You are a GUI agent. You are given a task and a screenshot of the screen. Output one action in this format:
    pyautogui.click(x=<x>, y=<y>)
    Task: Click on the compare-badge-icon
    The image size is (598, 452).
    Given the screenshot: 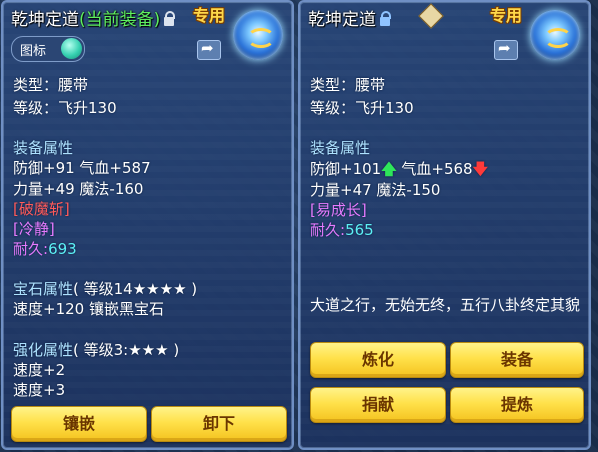 What is the action you would take?
    pyautogui.click(x=431, y=16)
    